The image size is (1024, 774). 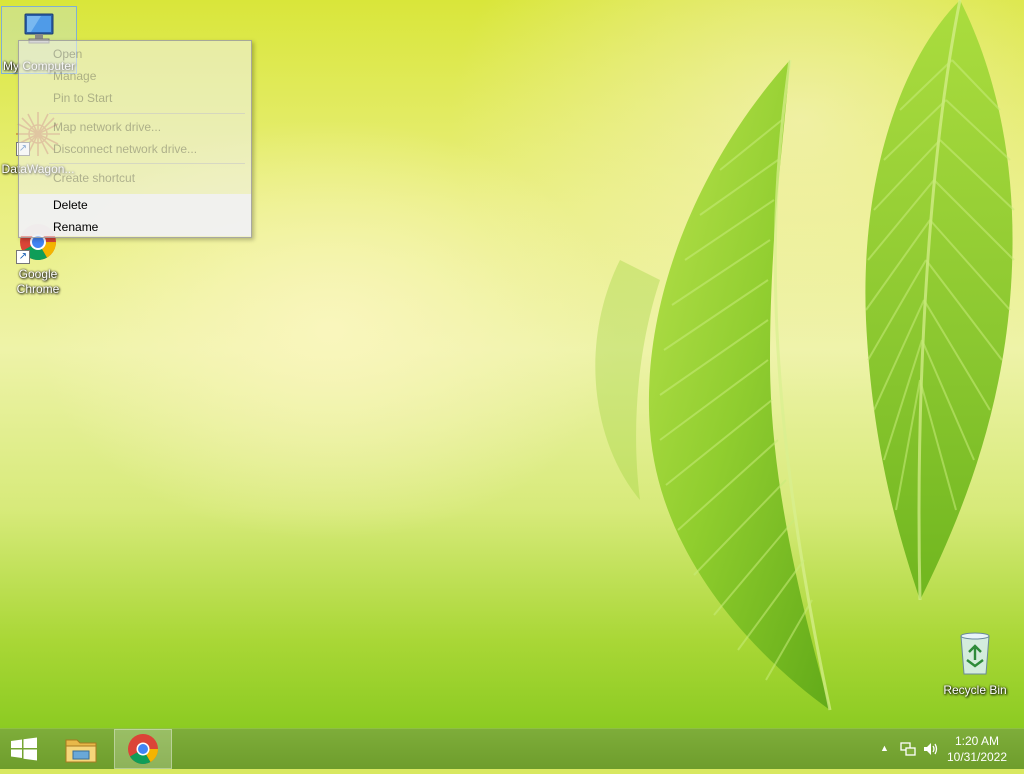 I want to click on start-button, so click(x=24, y=749).